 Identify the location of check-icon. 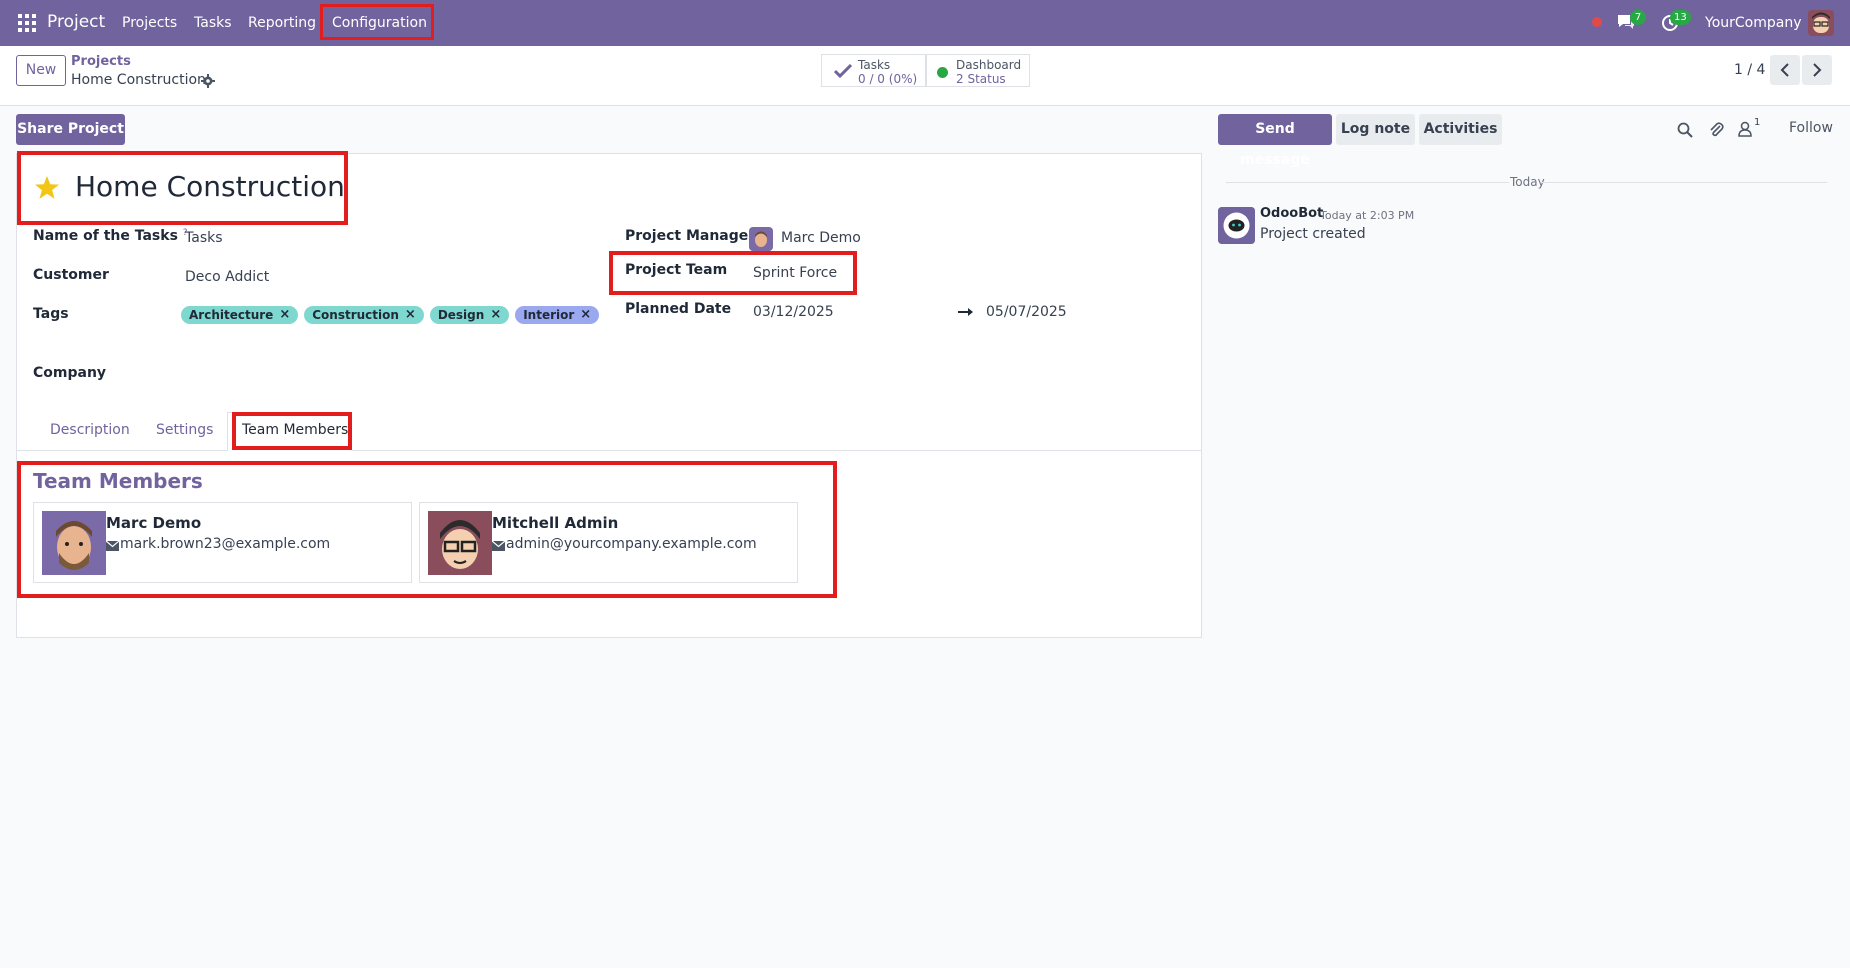
(843, 71).